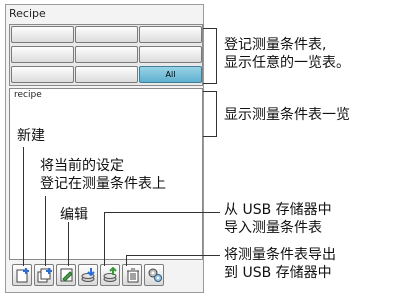  Describe the element at coordinates (287, 54) in the screenshot. I see `annotation-grid: 登记测量条件表, 显示任意的一览表。` at that location.